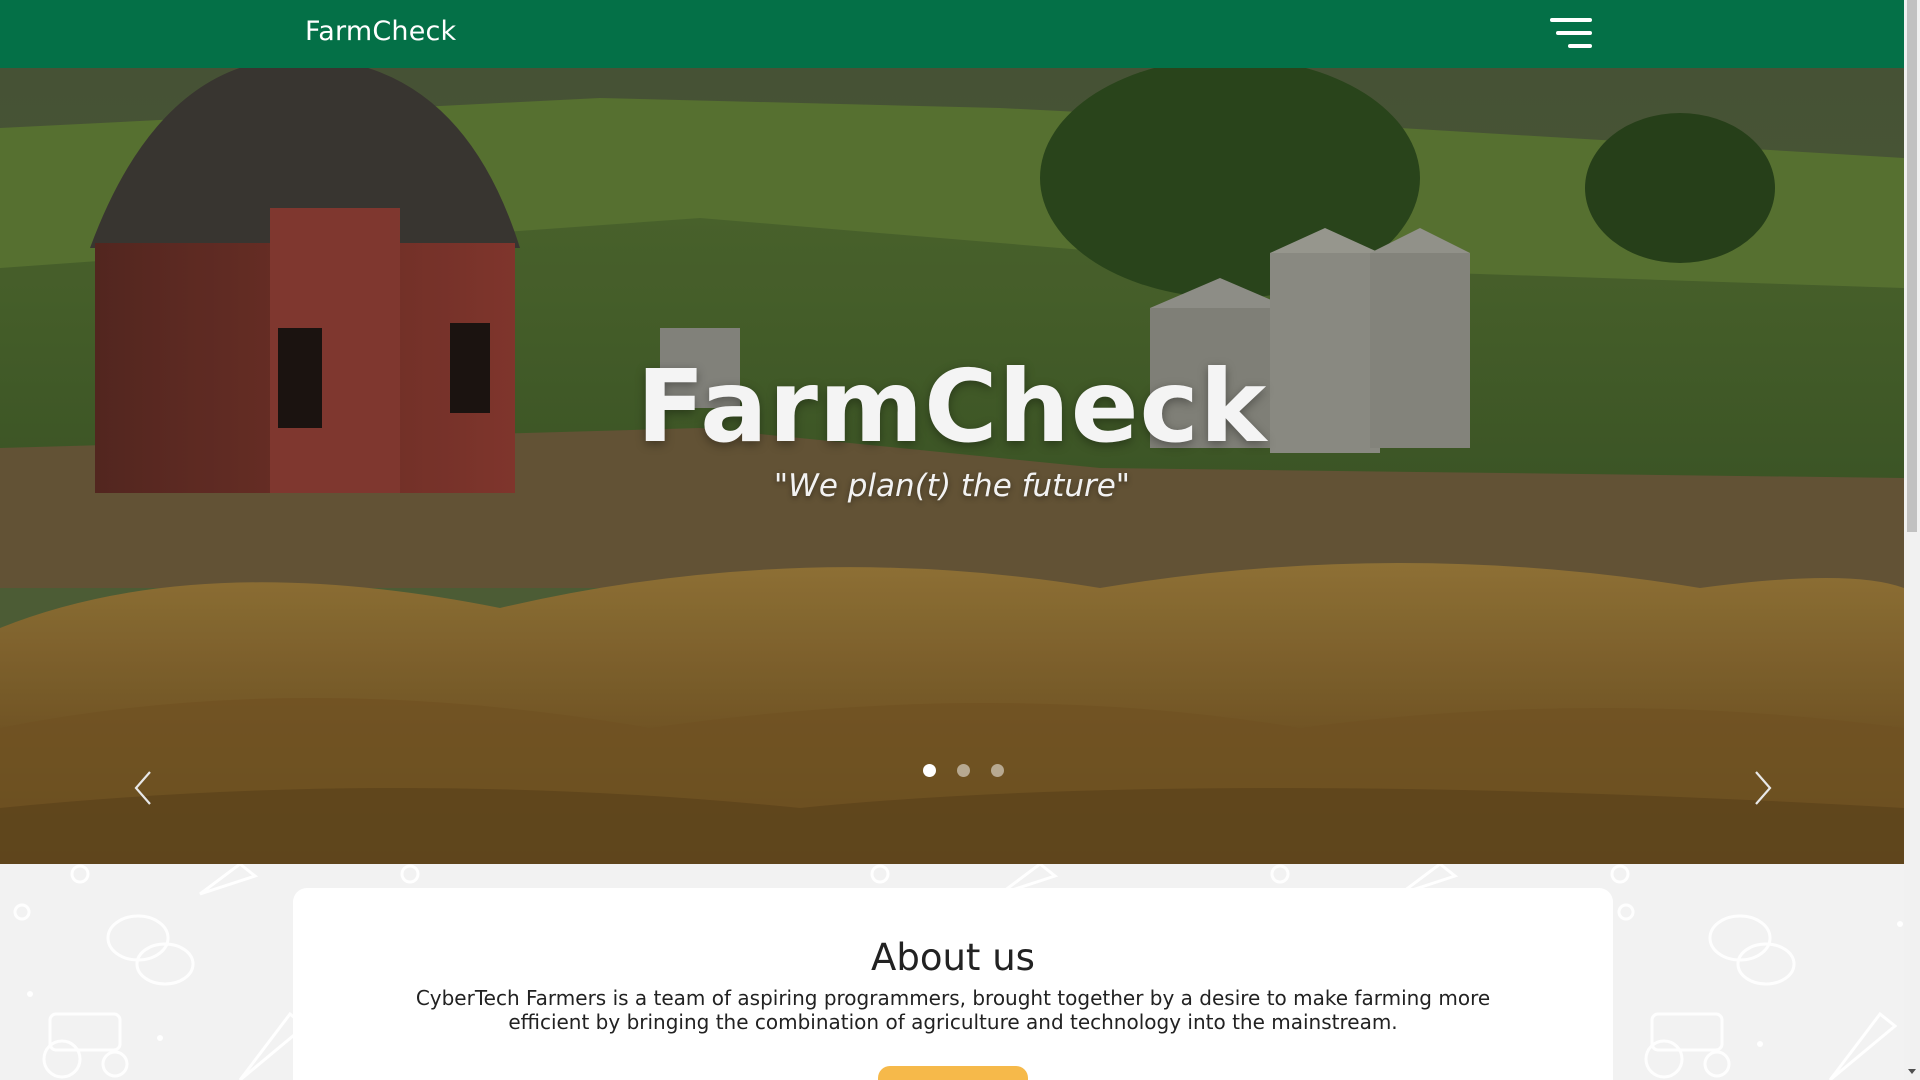 This screenshot has width=1920, height=1080. I want to click on carousel-indicators, so click(965, 772).